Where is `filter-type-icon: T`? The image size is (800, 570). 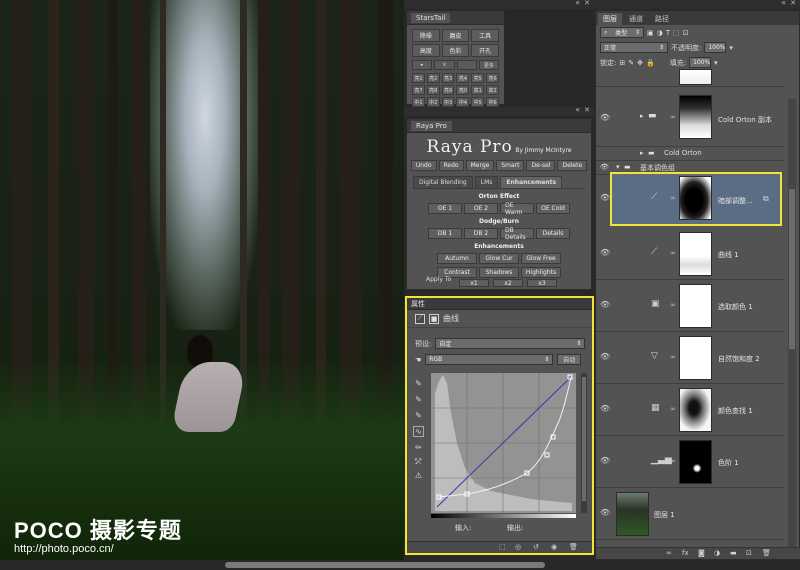 filter-type-icon: T is located at coordinates (668, 33).